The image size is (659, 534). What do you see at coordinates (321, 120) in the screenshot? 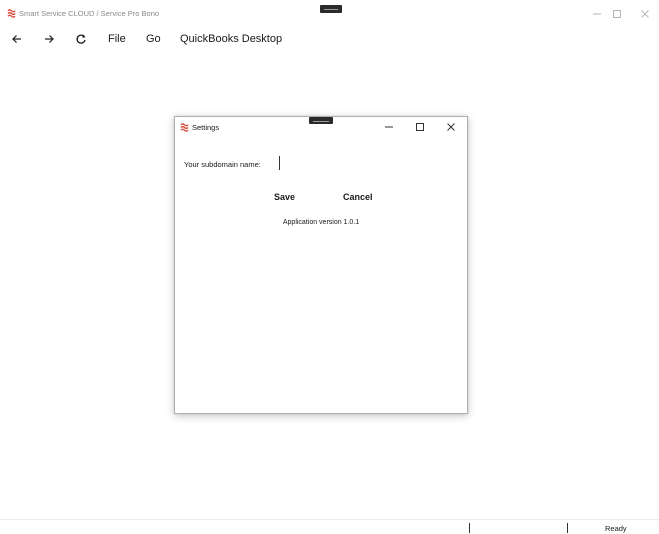
I see `dialog-drag-handle-icon` at bounding box center [321, 120].